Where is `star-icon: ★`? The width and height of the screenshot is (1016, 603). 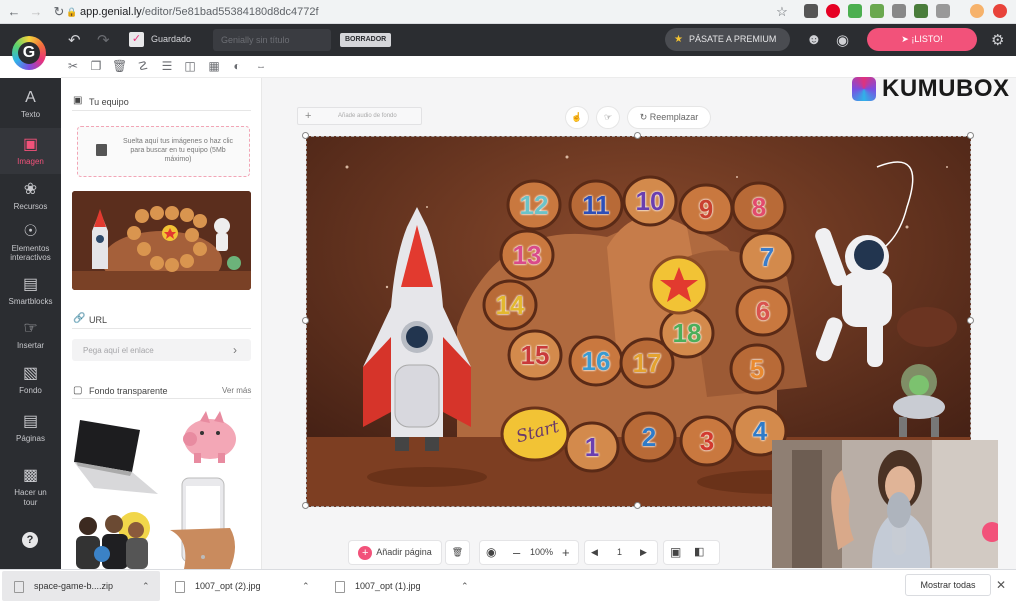
star-icon: ★ is located at coordinates (678, 39).